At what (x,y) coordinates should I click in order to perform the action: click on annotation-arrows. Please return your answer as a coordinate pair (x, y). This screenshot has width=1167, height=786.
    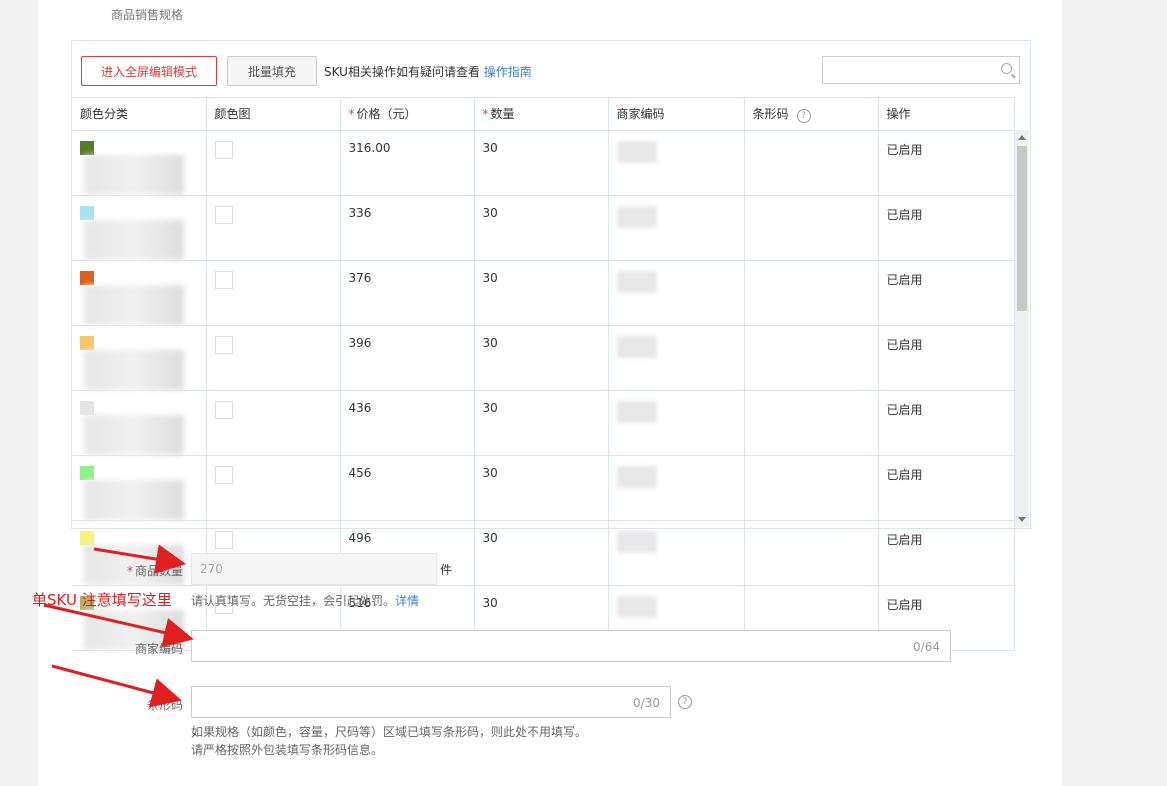
    Looking at the image, I should click on (118, 626).